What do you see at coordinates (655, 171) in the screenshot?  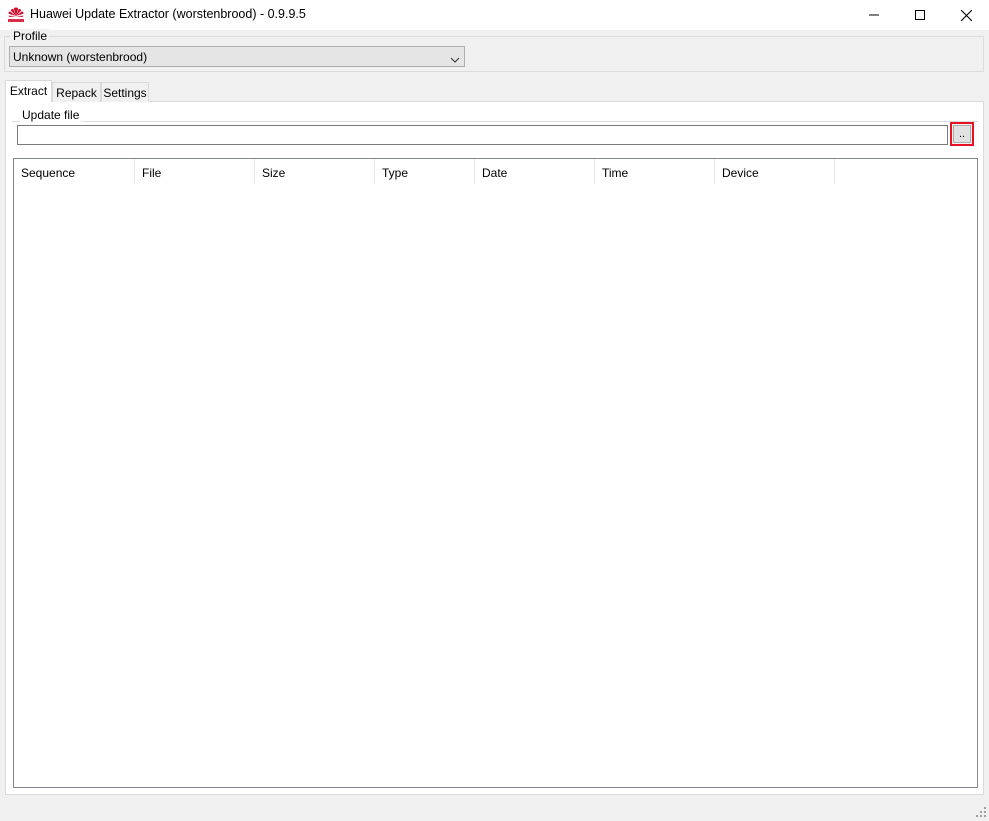 I see `column-header-time: Time` at bounding box center [655, 171].